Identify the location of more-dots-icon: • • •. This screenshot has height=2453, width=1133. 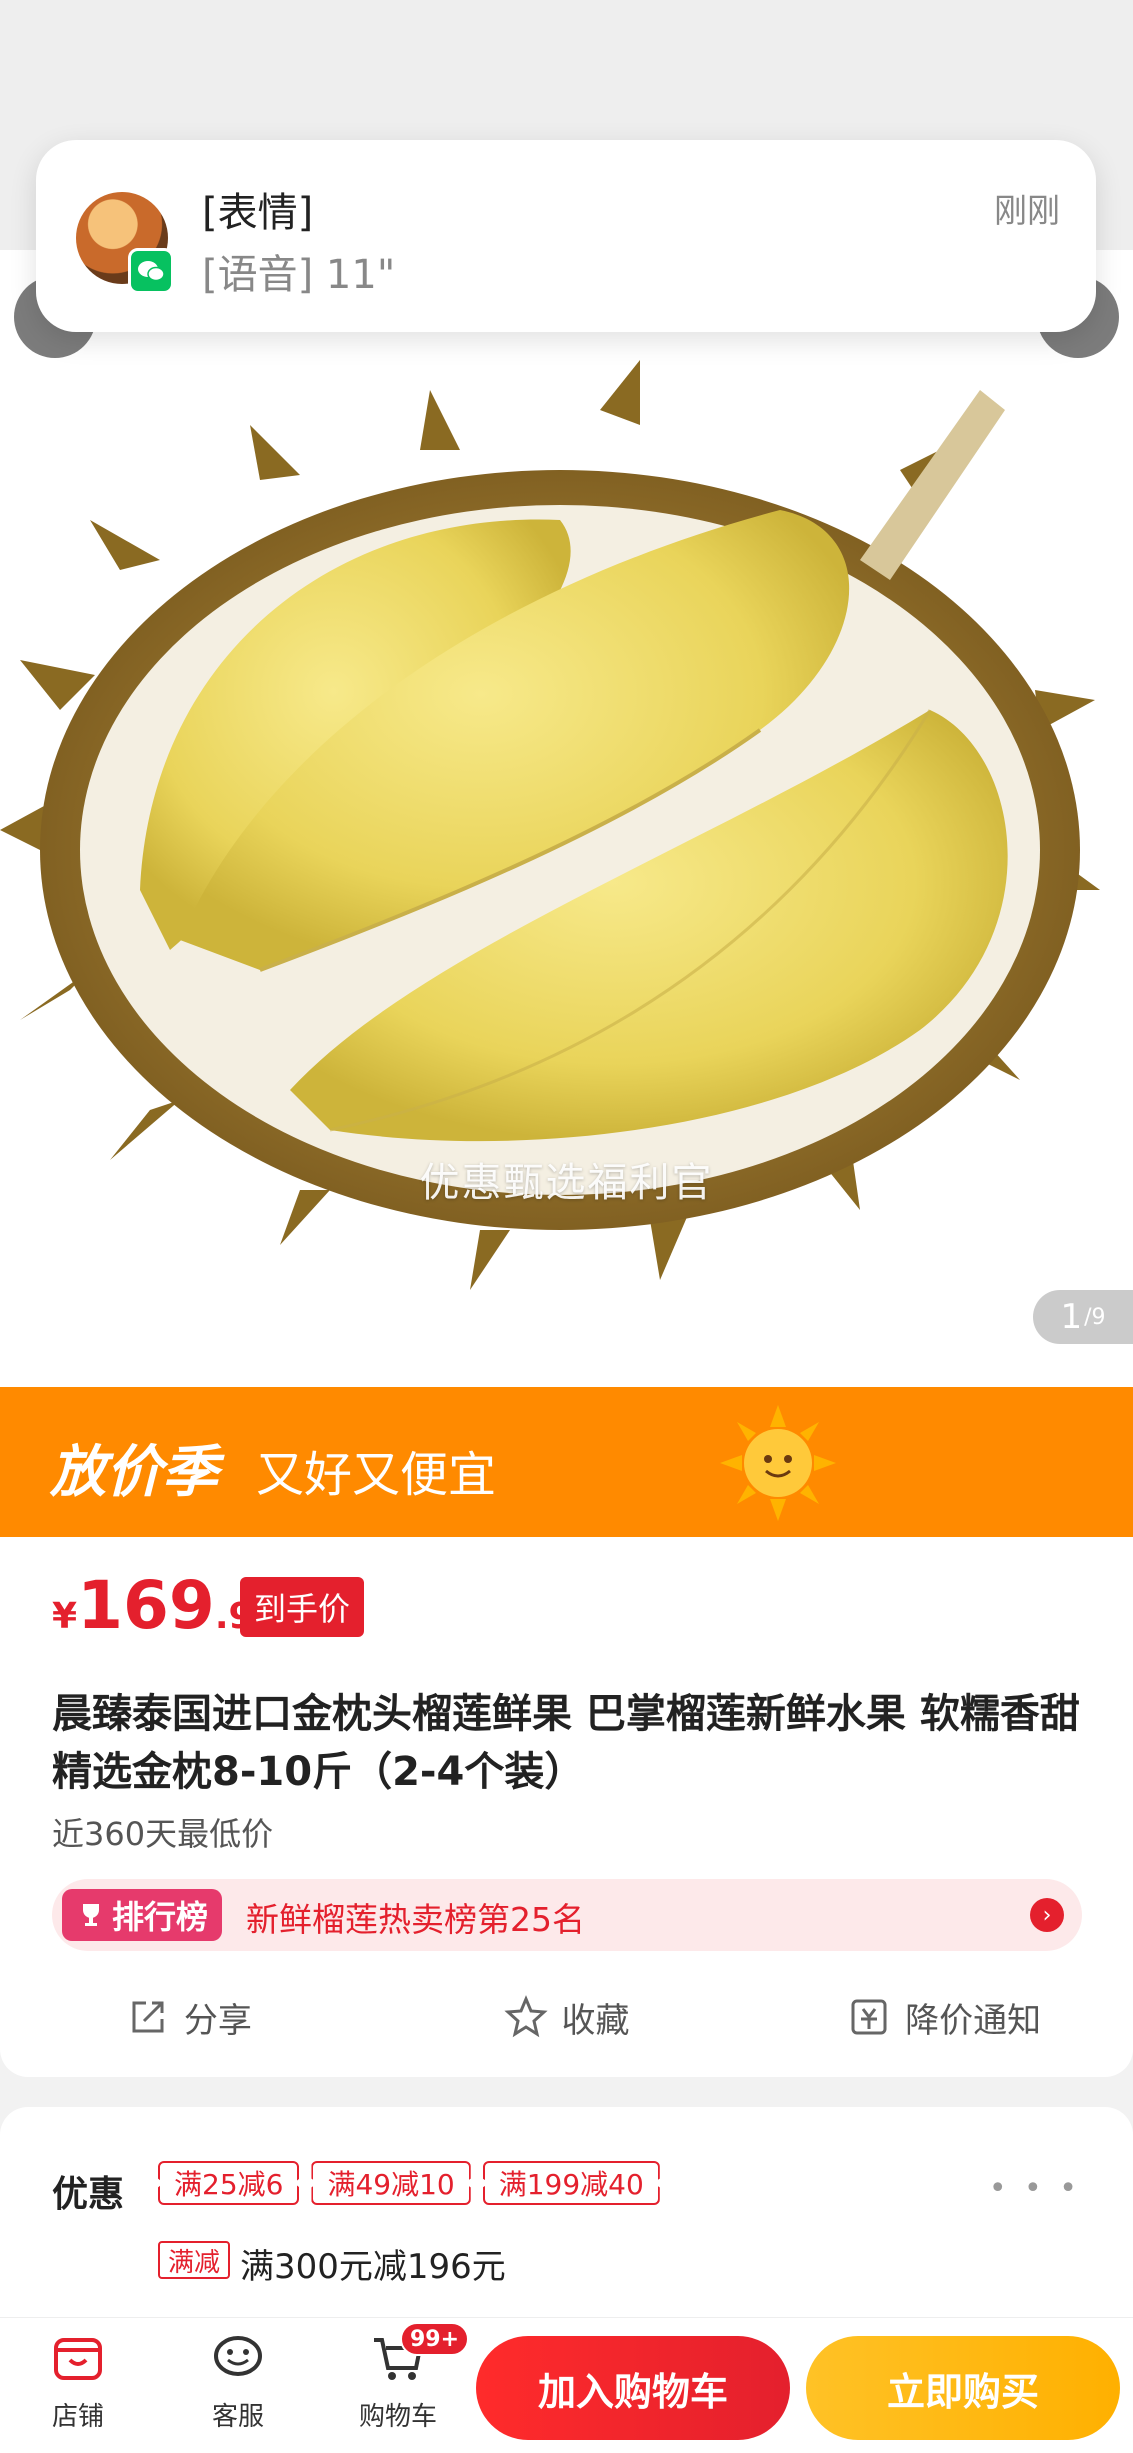
(1035, 2188).